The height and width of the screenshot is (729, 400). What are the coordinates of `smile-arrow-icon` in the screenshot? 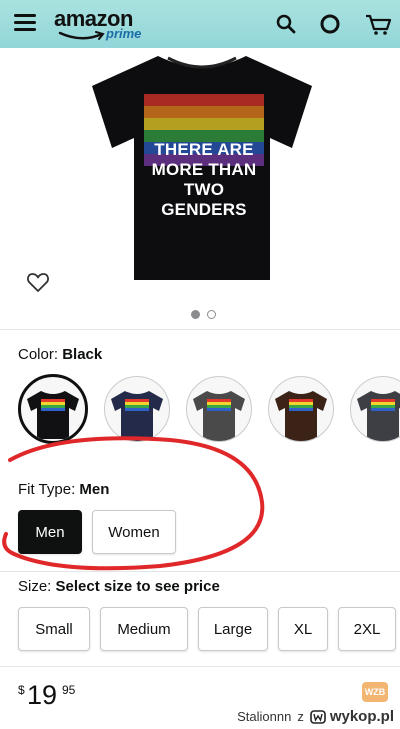 It's located at (81, 35).